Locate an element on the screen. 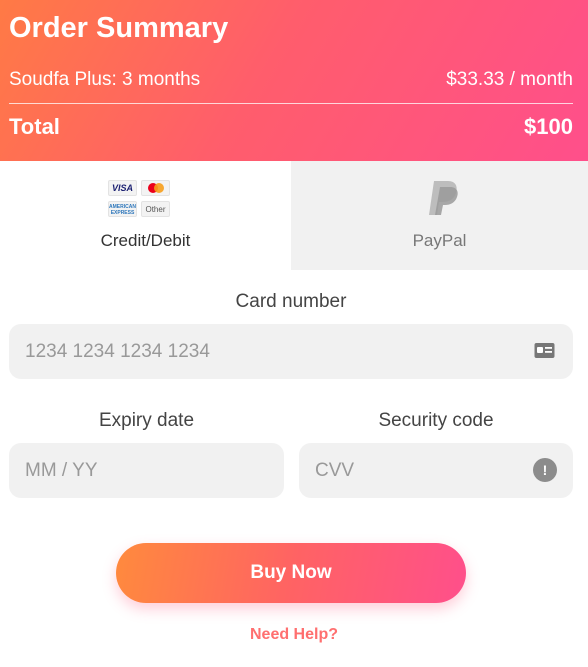 The height and width of the screenshot is (667, 588). plan-price: $33.33 / month is located at coordinates (509, 79).